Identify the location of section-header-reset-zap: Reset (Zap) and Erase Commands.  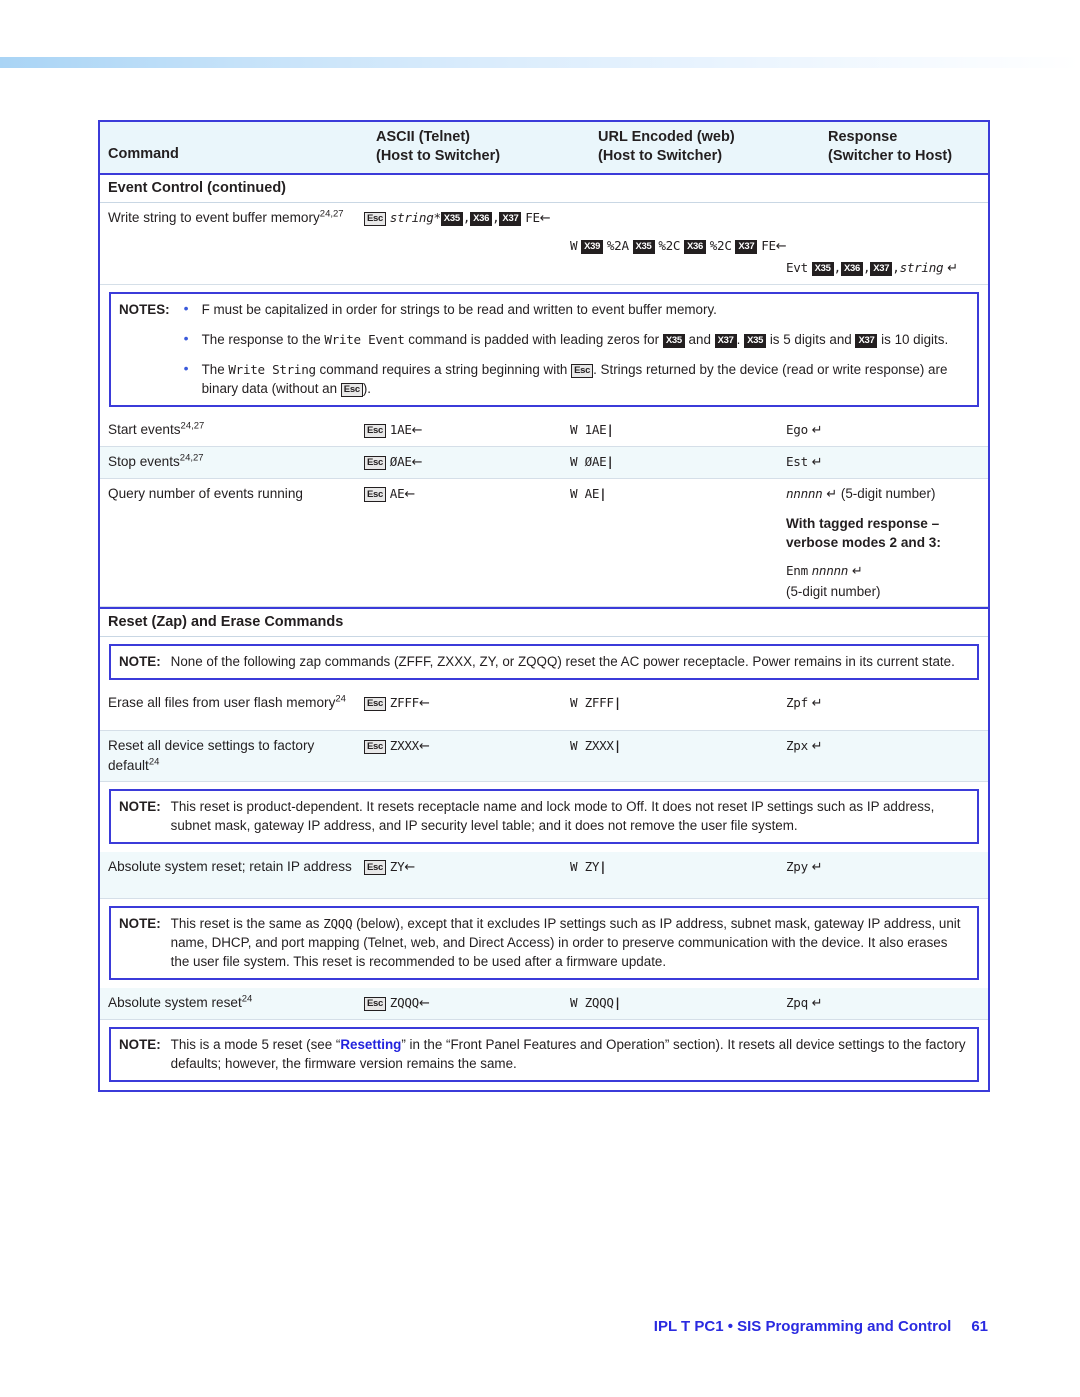
(544, 622).